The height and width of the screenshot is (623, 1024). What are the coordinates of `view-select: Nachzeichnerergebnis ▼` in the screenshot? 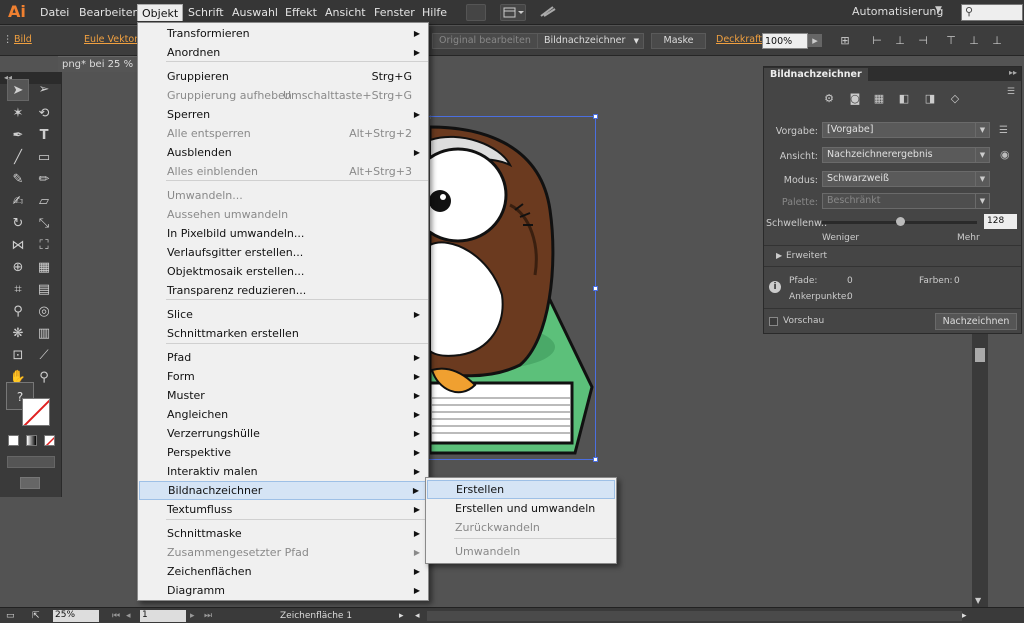 It's located at (906, 155).